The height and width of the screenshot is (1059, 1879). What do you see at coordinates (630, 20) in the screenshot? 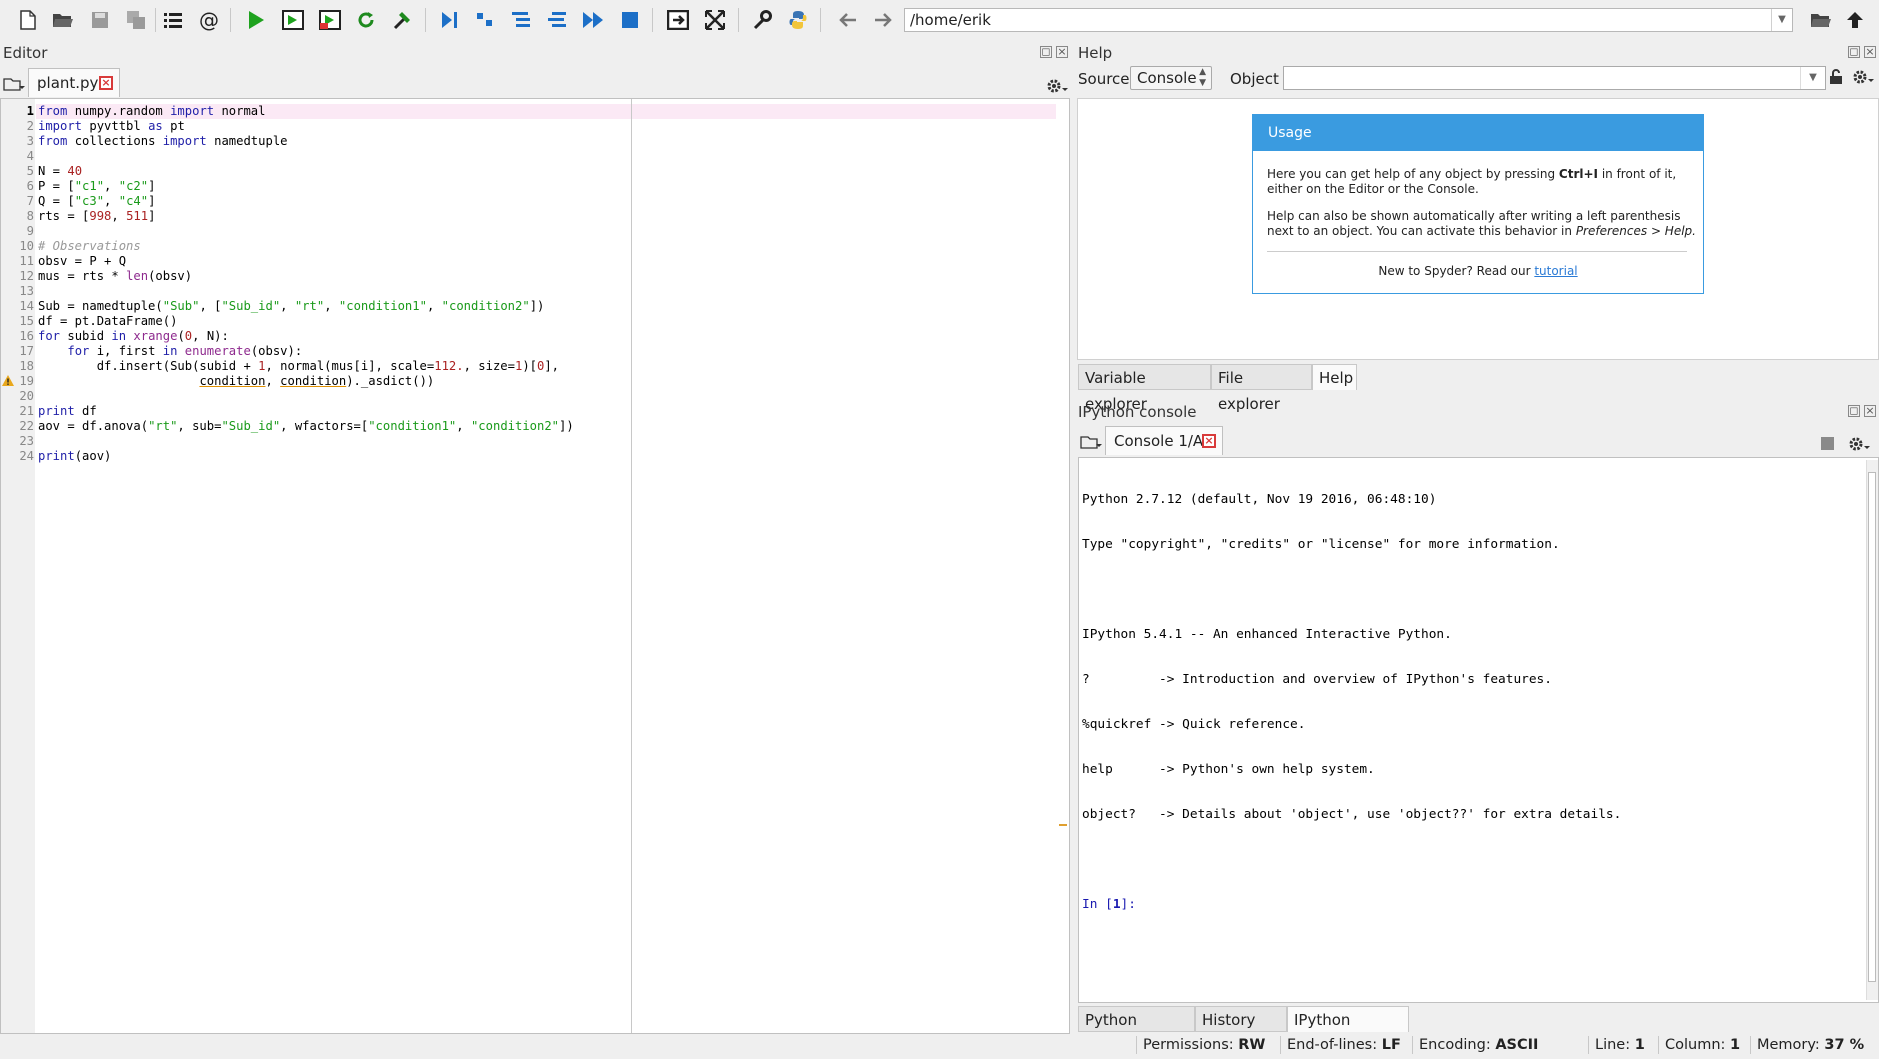
I see `stop-debug-icon` at bounding box center [630, 20].